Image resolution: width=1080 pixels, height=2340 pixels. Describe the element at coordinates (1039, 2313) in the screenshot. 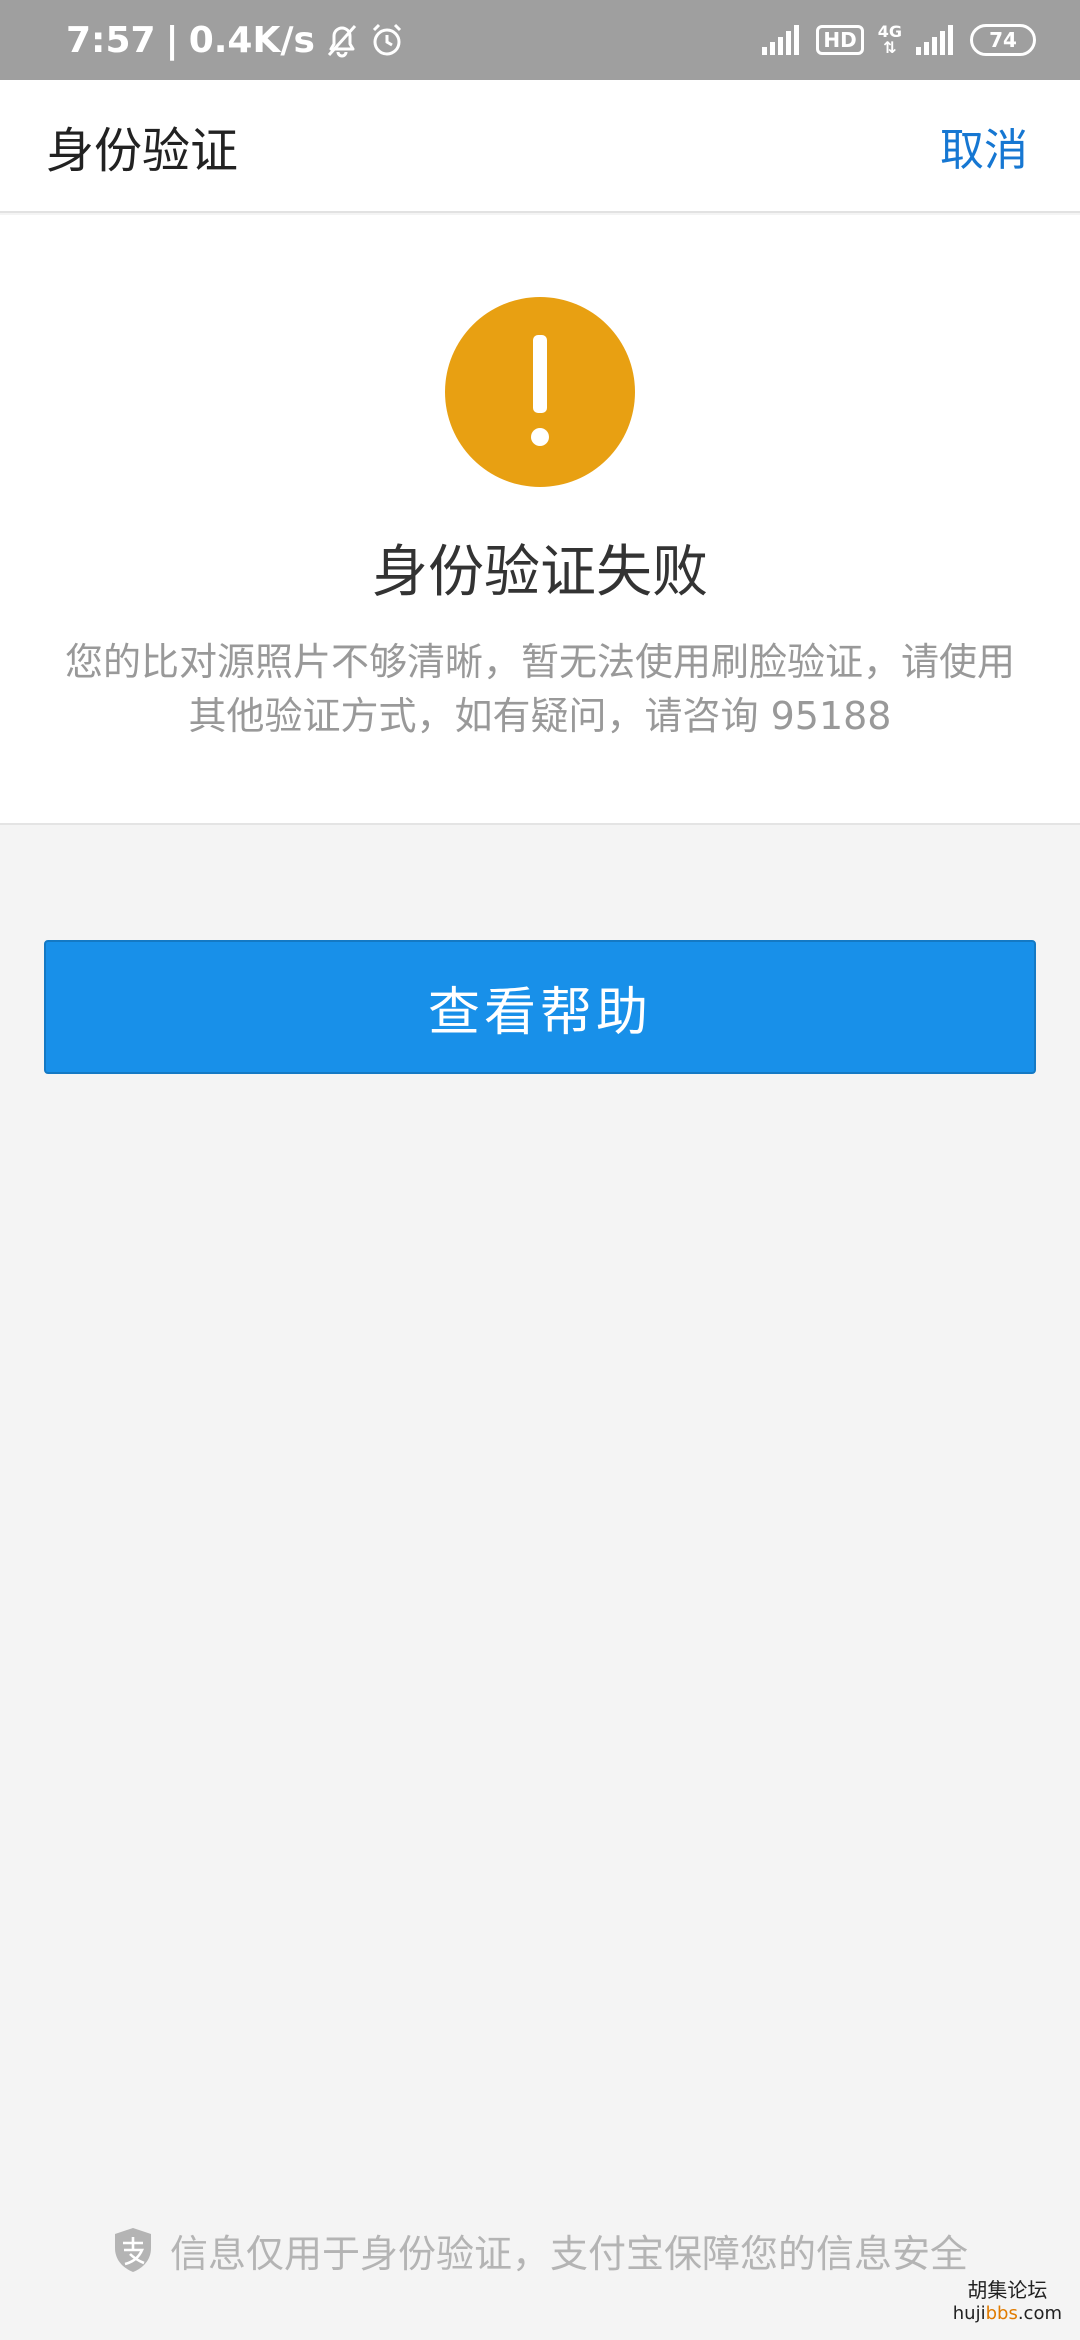

I see `watermark-url-suffix: .com` at that location.